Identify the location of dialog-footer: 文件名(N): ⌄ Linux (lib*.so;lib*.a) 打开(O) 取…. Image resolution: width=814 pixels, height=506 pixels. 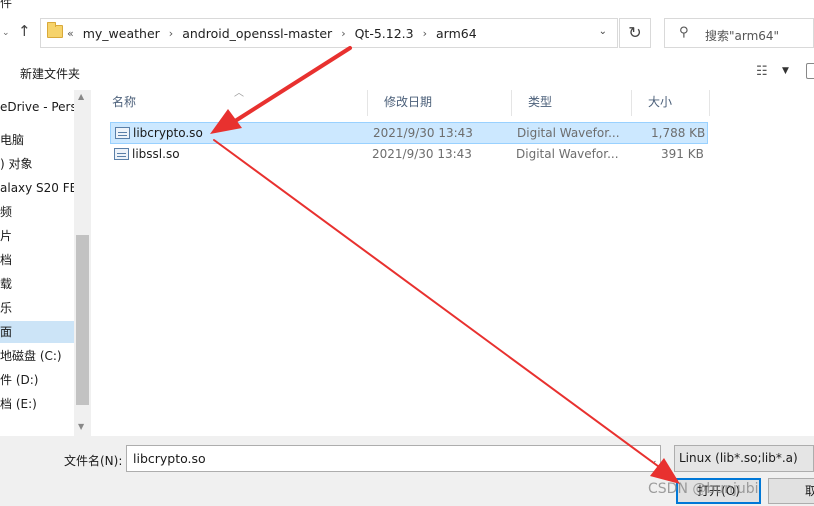
(407, 471).